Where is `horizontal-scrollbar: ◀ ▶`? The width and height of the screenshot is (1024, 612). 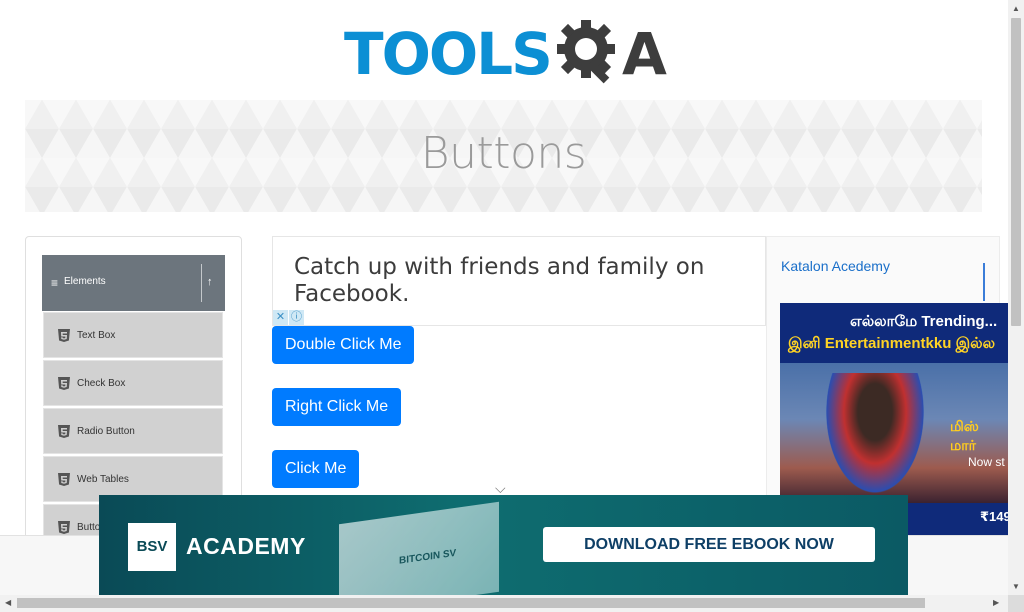 horizontal-scrollbar: ◀ ▶ is located at coordinates (504, 603).